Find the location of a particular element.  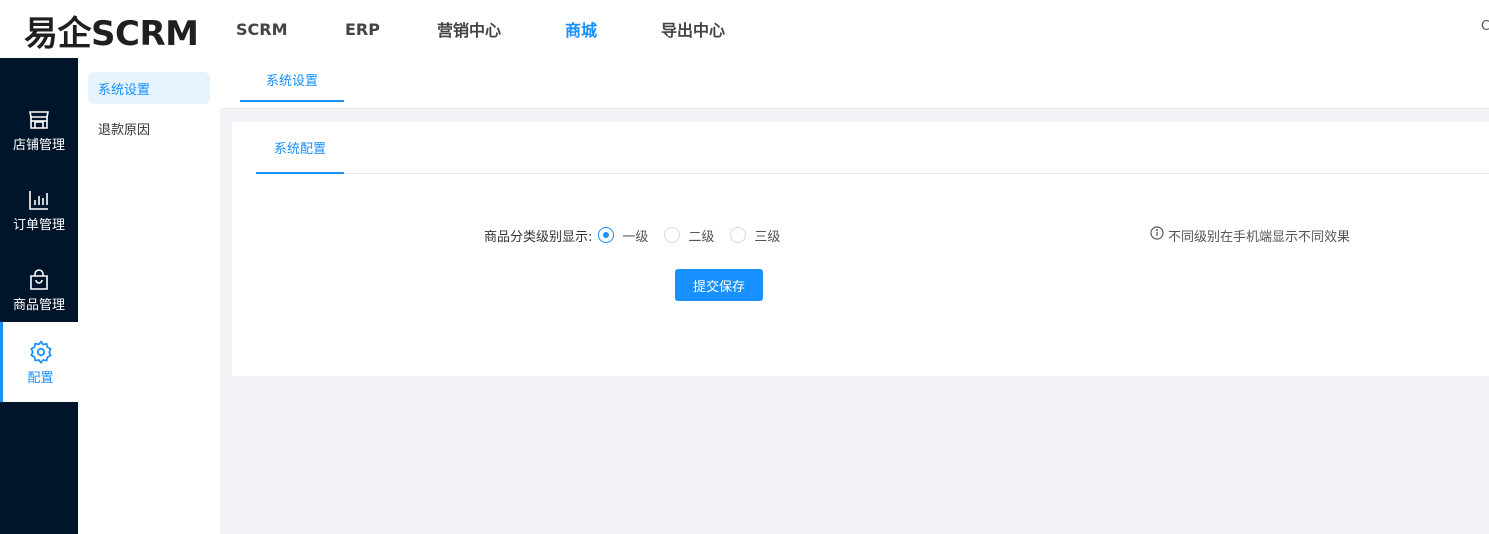

topnav-item-erp: ERP is located at coordinates (391, 29).